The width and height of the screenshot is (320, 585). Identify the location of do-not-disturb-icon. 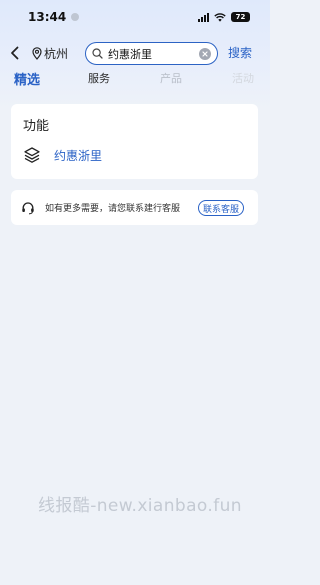
(75, 17).